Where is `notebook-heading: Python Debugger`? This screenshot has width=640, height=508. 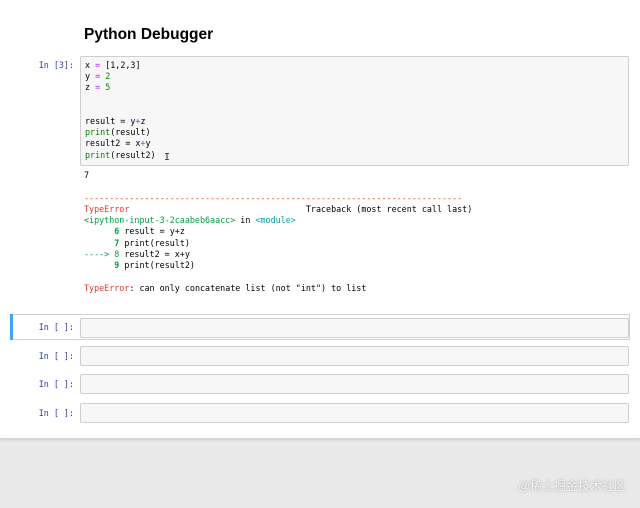 notebook-heading: Python Debugger is located at coordinates (149, 34).